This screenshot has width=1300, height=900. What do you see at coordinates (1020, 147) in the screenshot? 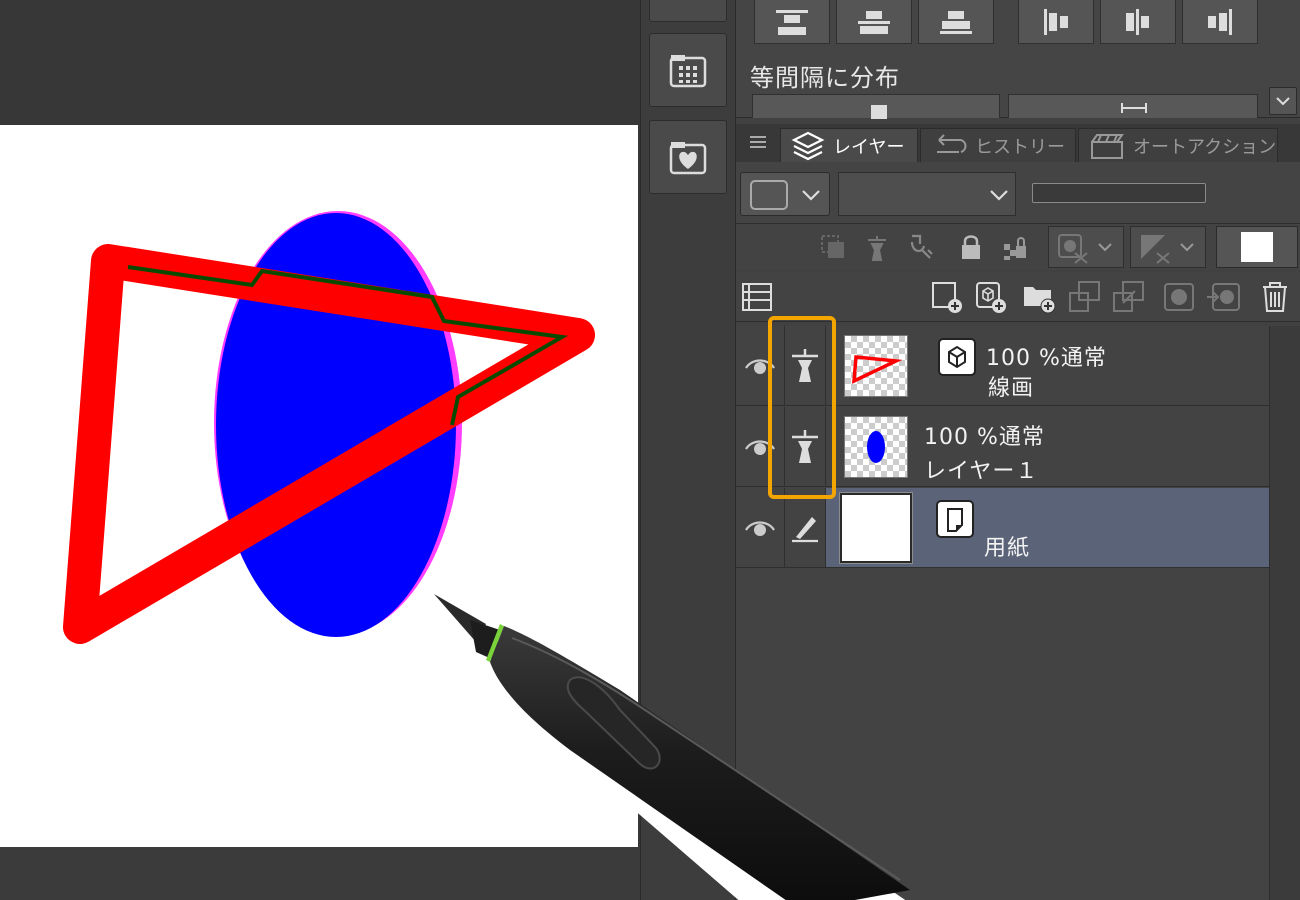
I see `tab-history-label: ヒストリー` at bounding box center [1020, 147].